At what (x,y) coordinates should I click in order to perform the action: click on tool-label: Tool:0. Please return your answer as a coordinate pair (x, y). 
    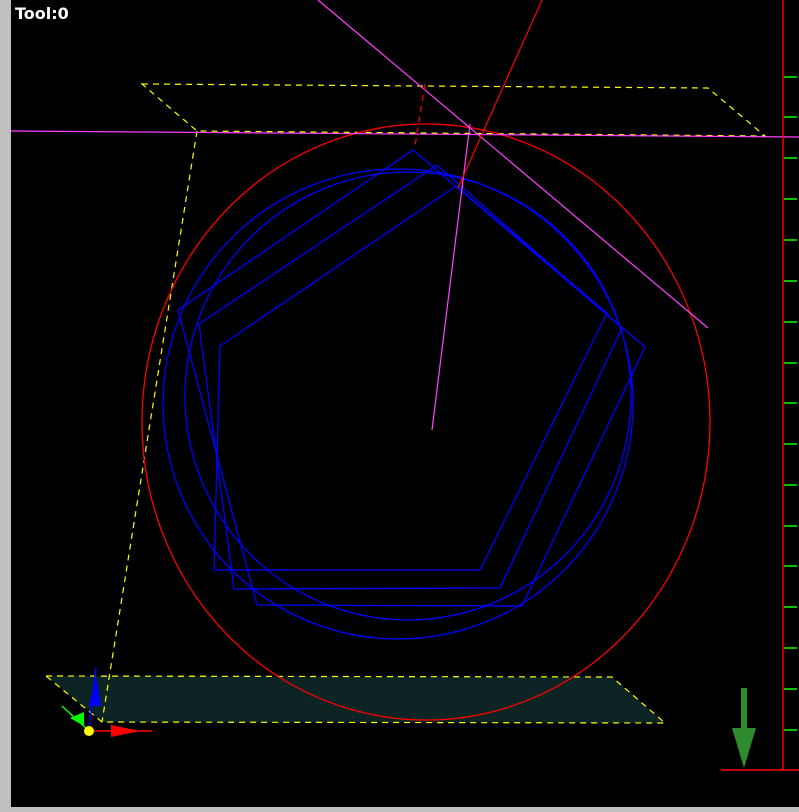
    Looking at the image, I should click on (42, 13).